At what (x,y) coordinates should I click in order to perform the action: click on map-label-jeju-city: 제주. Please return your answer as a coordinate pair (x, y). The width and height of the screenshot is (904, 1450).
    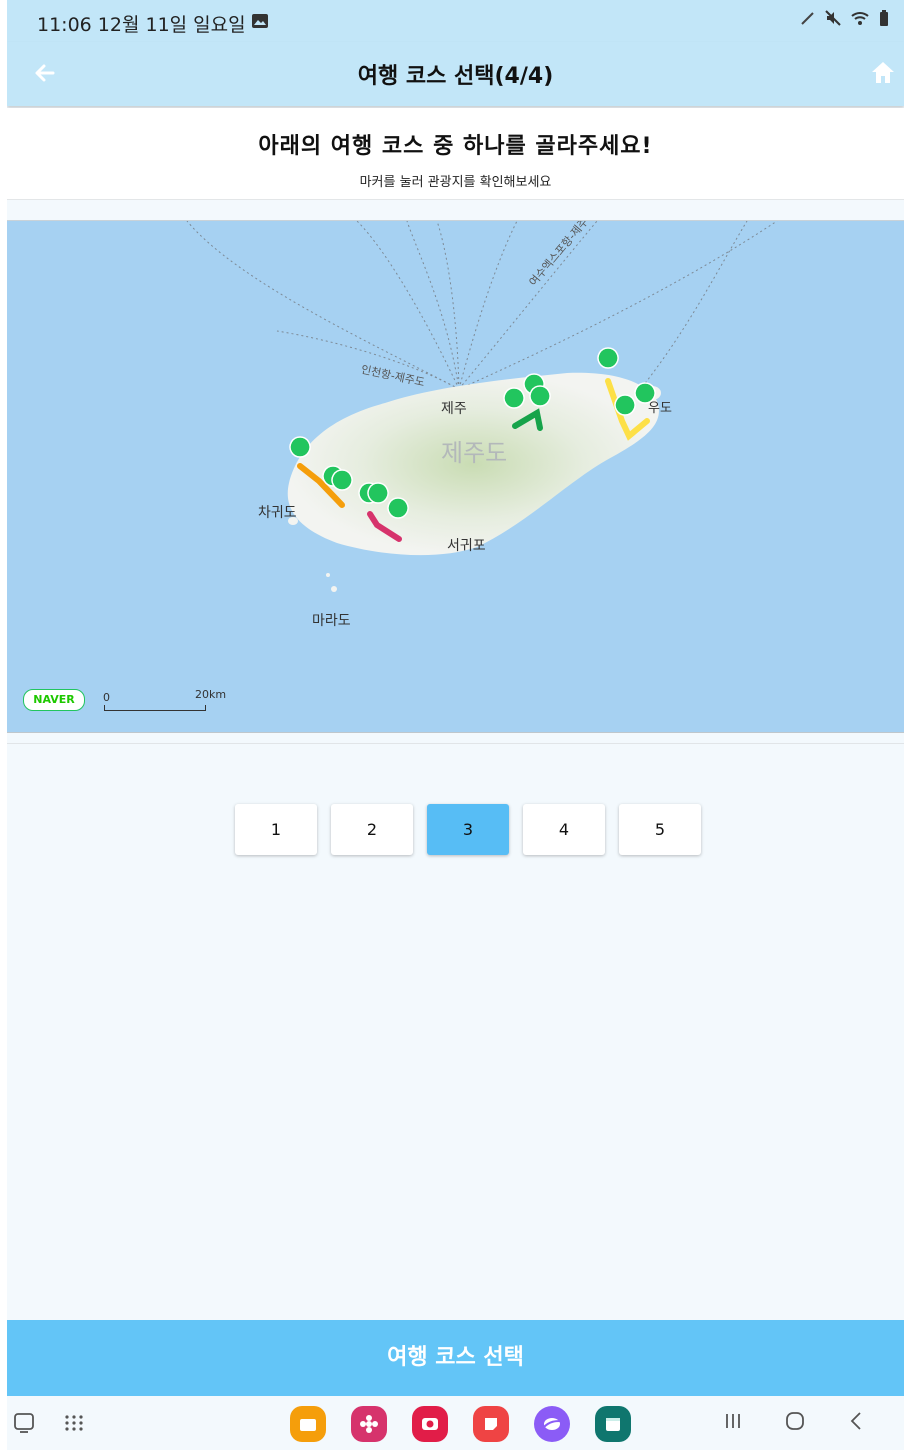
    Looking at the image, I should click on (454, 409).